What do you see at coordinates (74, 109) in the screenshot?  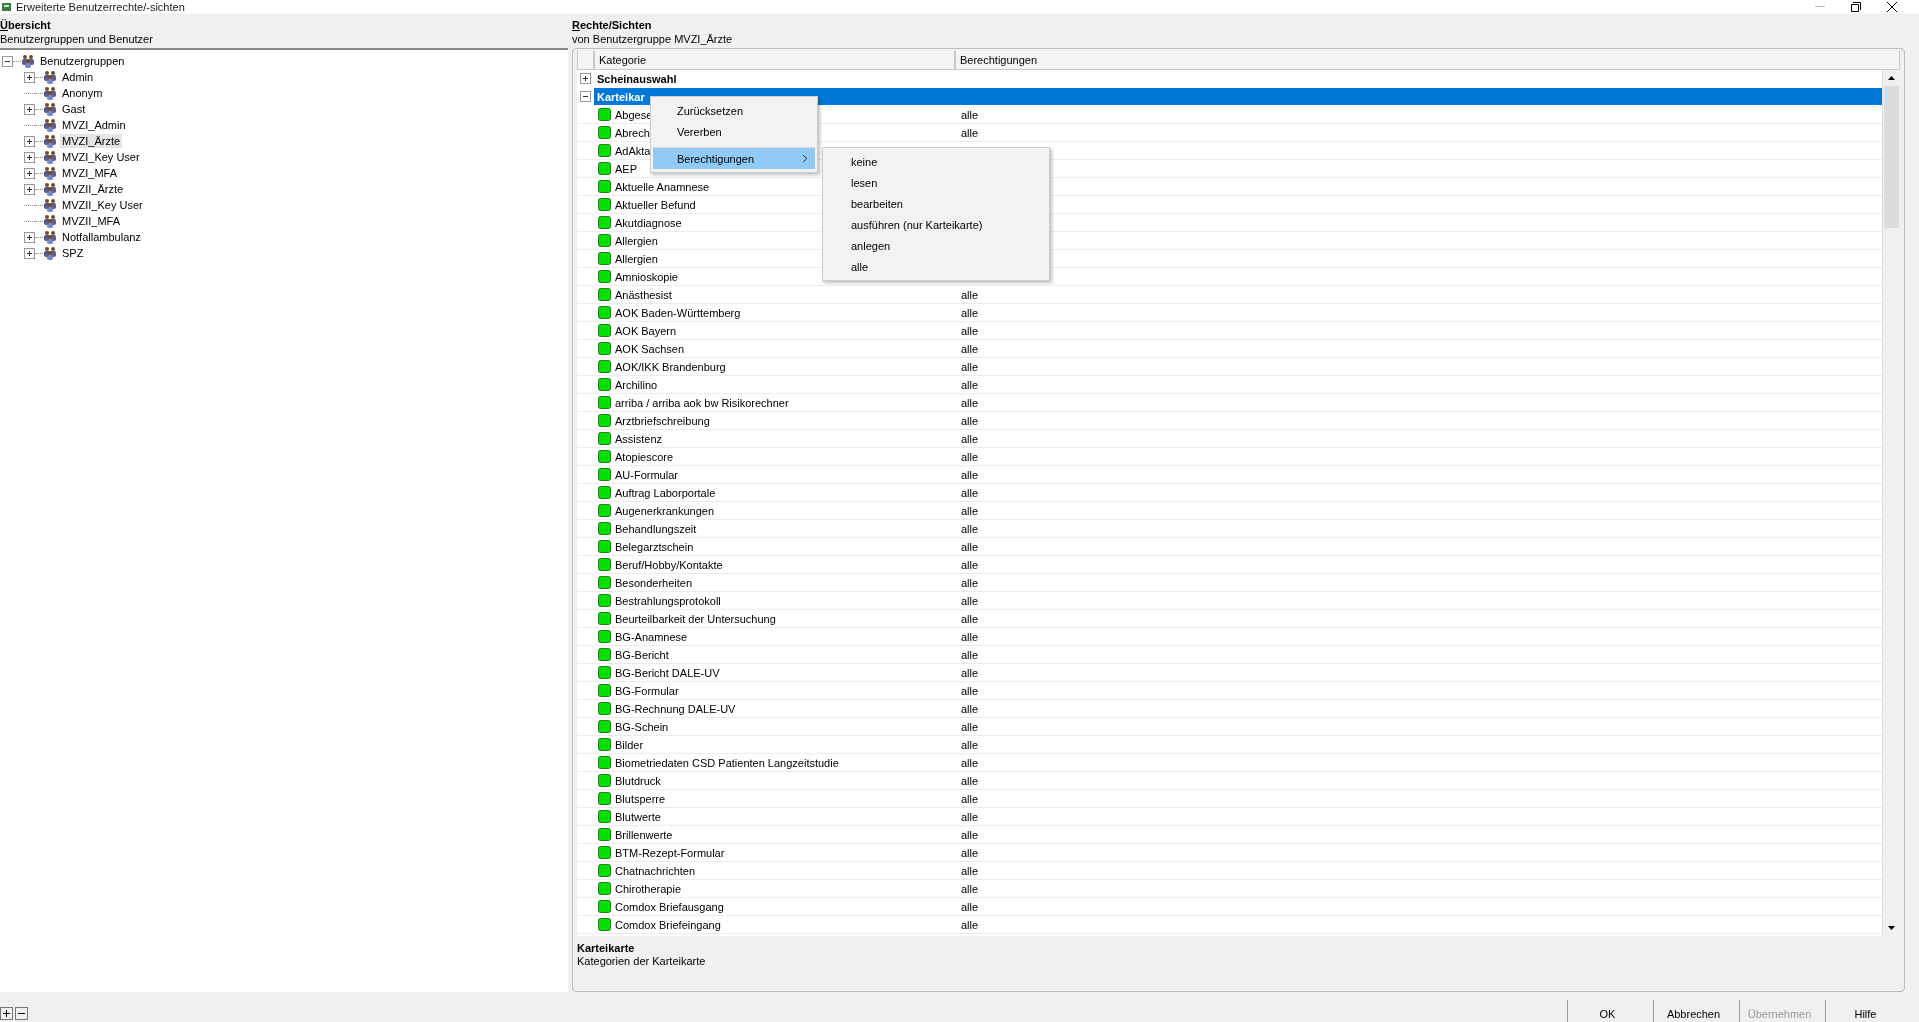 I see `tree-item: Gast` at bounding box center [74, 109].